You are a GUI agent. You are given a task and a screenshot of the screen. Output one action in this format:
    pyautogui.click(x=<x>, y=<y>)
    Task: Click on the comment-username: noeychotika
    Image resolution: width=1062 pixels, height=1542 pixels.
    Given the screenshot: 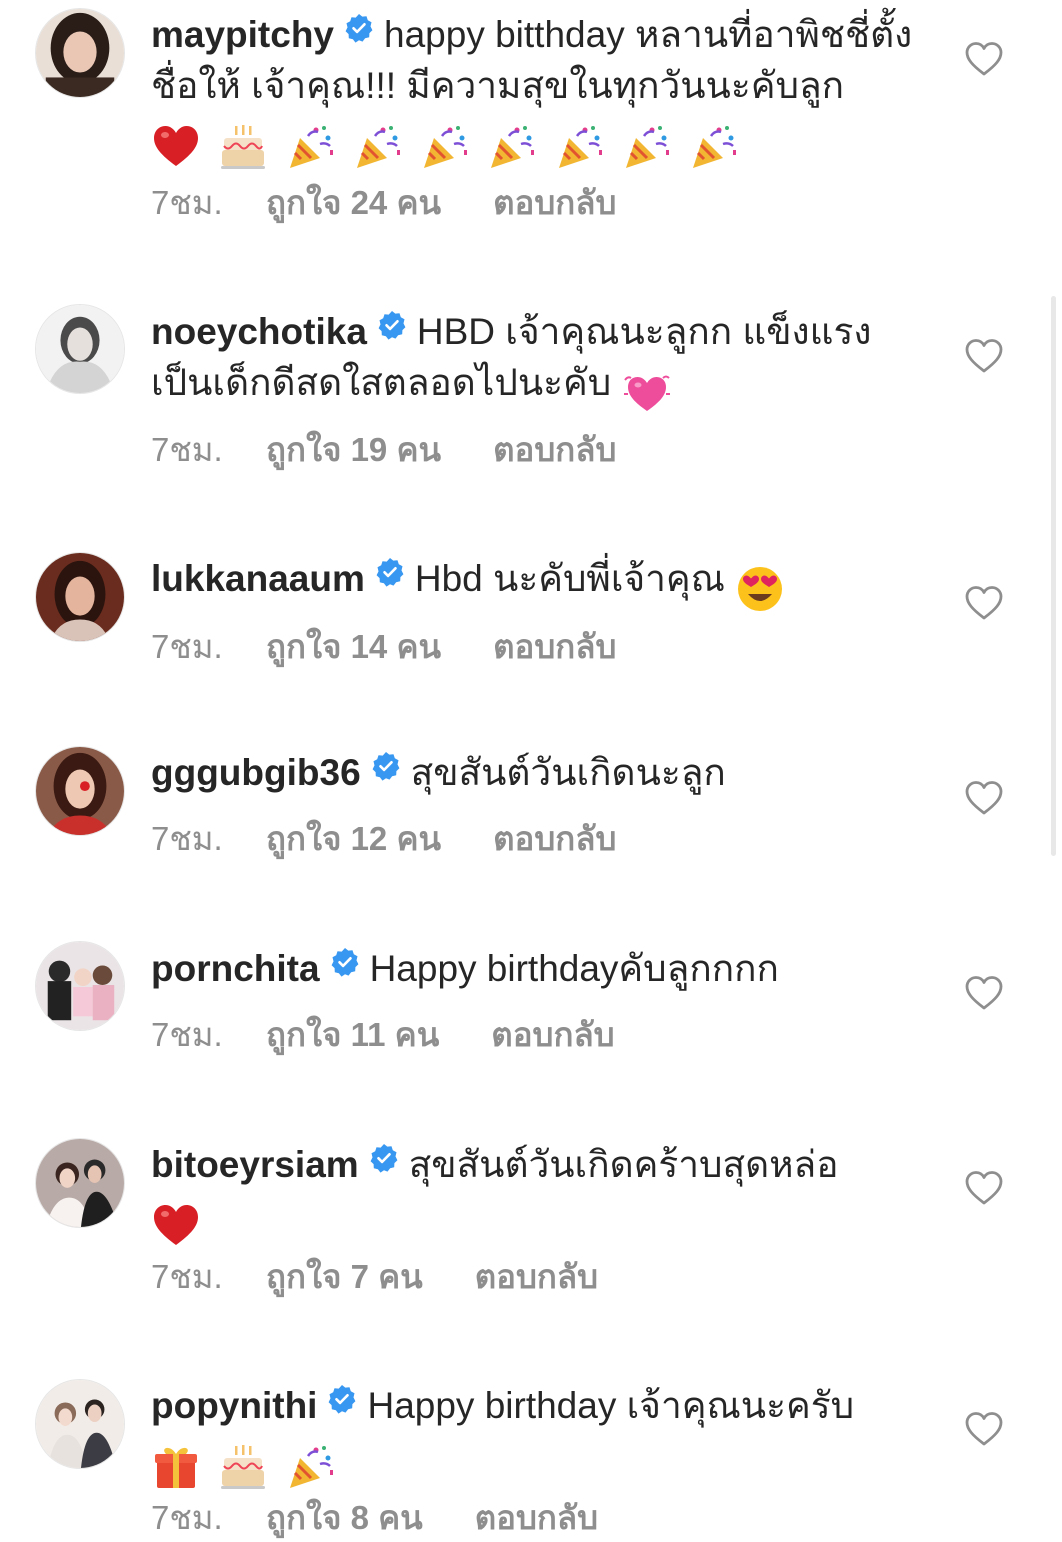 What is the action you would take?
    pyautogui.click(x=259, y=331)
    